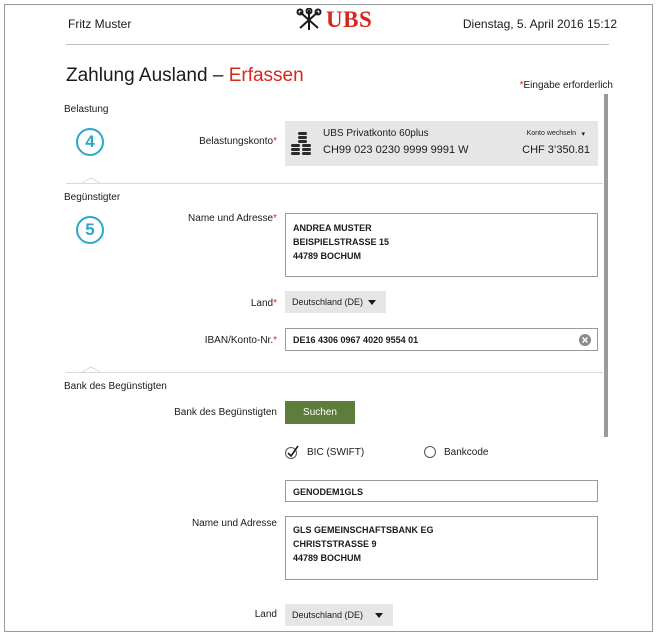  I want to click on header-divider, so click(337, 44).